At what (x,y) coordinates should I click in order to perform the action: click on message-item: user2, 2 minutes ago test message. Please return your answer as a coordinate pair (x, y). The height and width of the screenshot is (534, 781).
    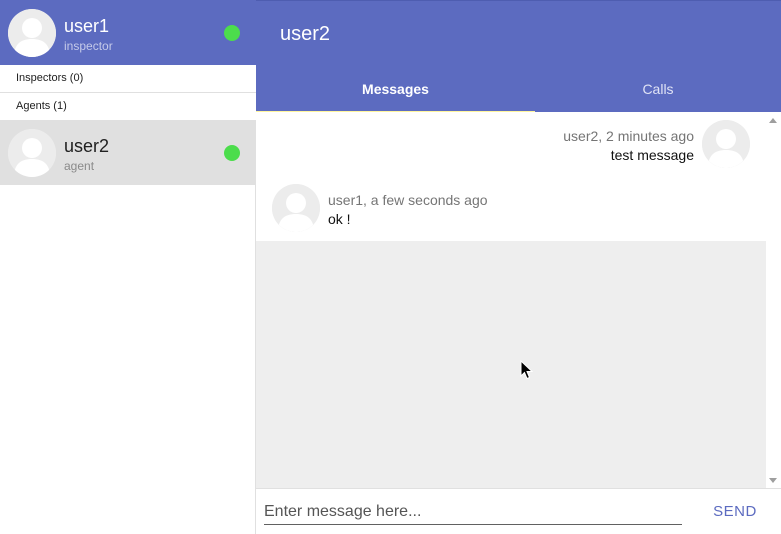
    Looking at the image, I should click on (511, 144).